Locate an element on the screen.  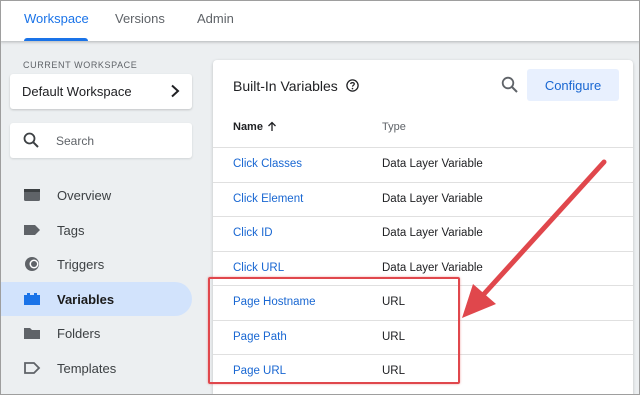
column-header-type: Type is located at coordinates (394, 127).